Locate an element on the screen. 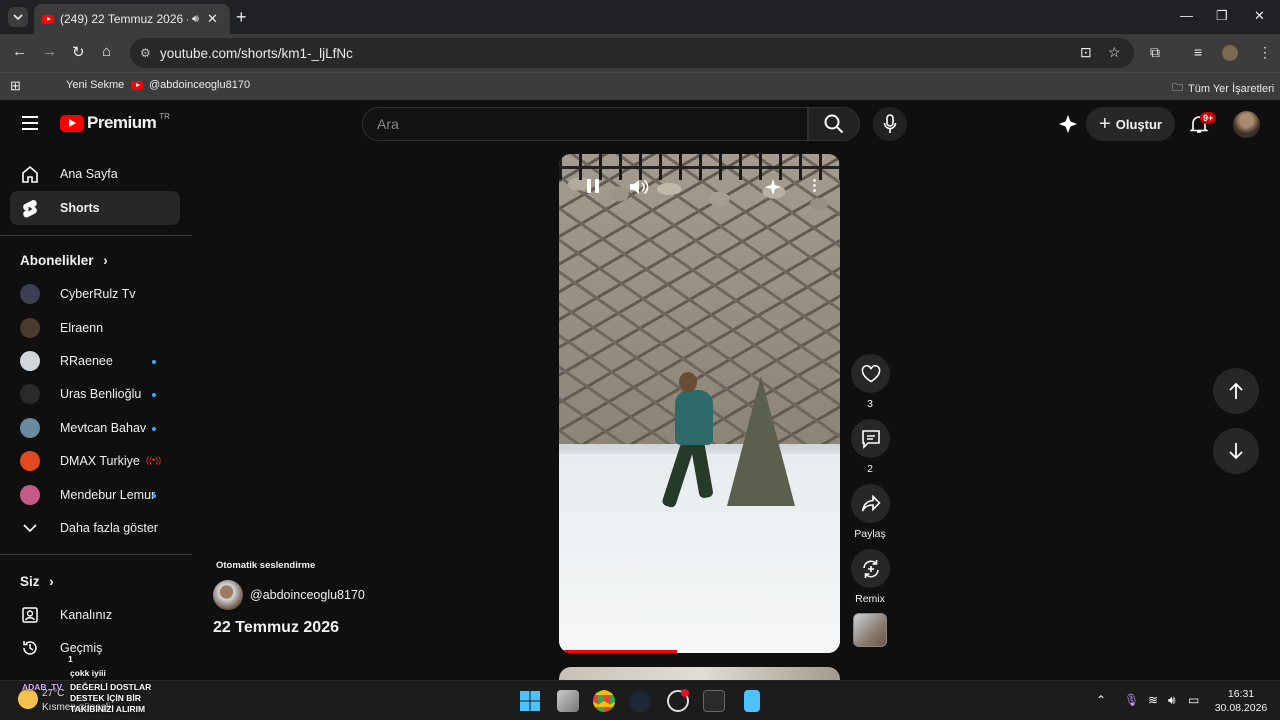  channel-name: @abdoinceoglu8170 is located at coordinates (307, 595).